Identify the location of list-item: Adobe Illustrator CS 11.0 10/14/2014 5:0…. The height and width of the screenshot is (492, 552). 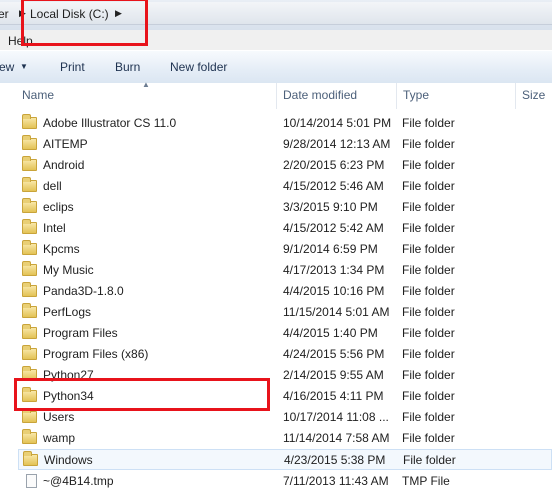
(285, 123).